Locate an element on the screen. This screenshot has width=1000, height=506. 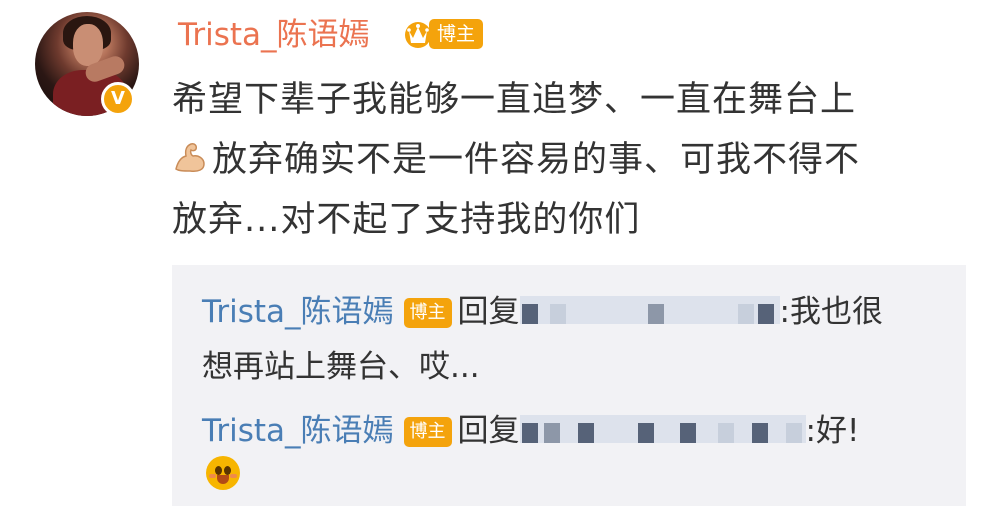
reply-text: :好! is located at coordinates (832, 431).